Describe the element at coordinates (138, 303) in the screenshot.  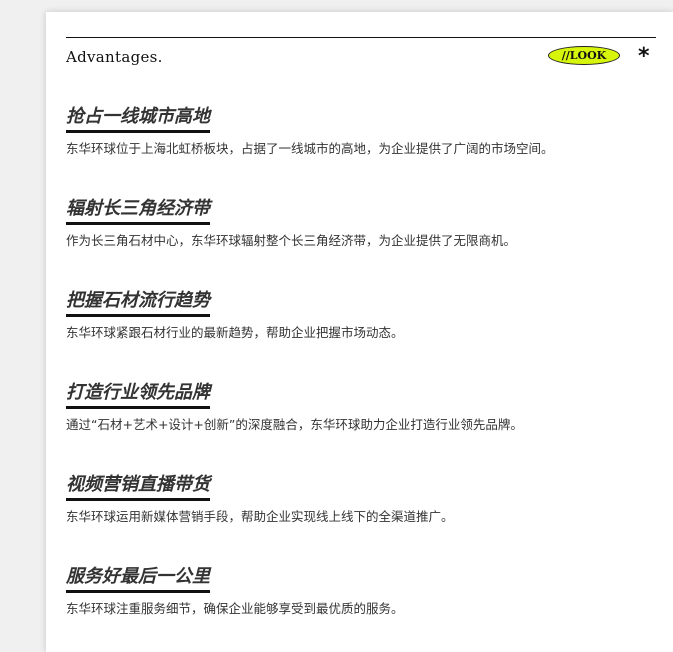
I see `advantage-title: 把握石材流行趋势` at that location.